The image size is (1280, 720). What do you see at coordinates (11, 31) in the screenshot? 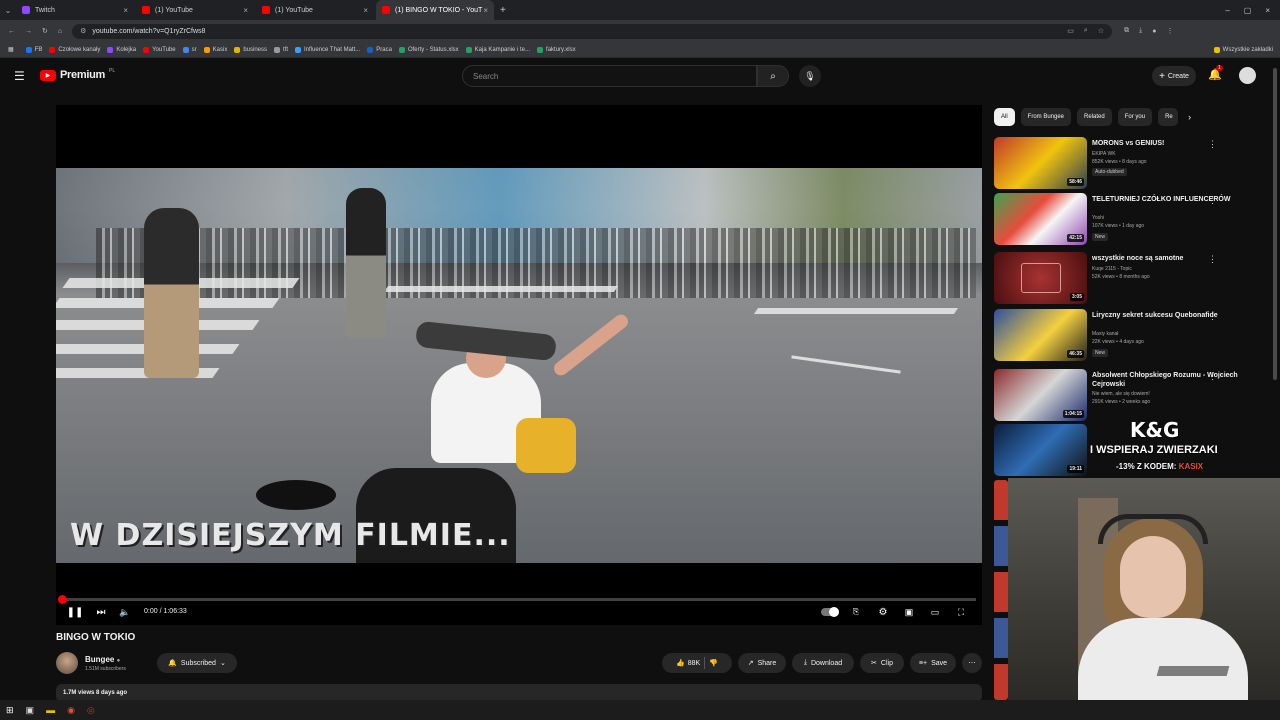
I see `back-icon: ←` at bounding box center [11, 31].